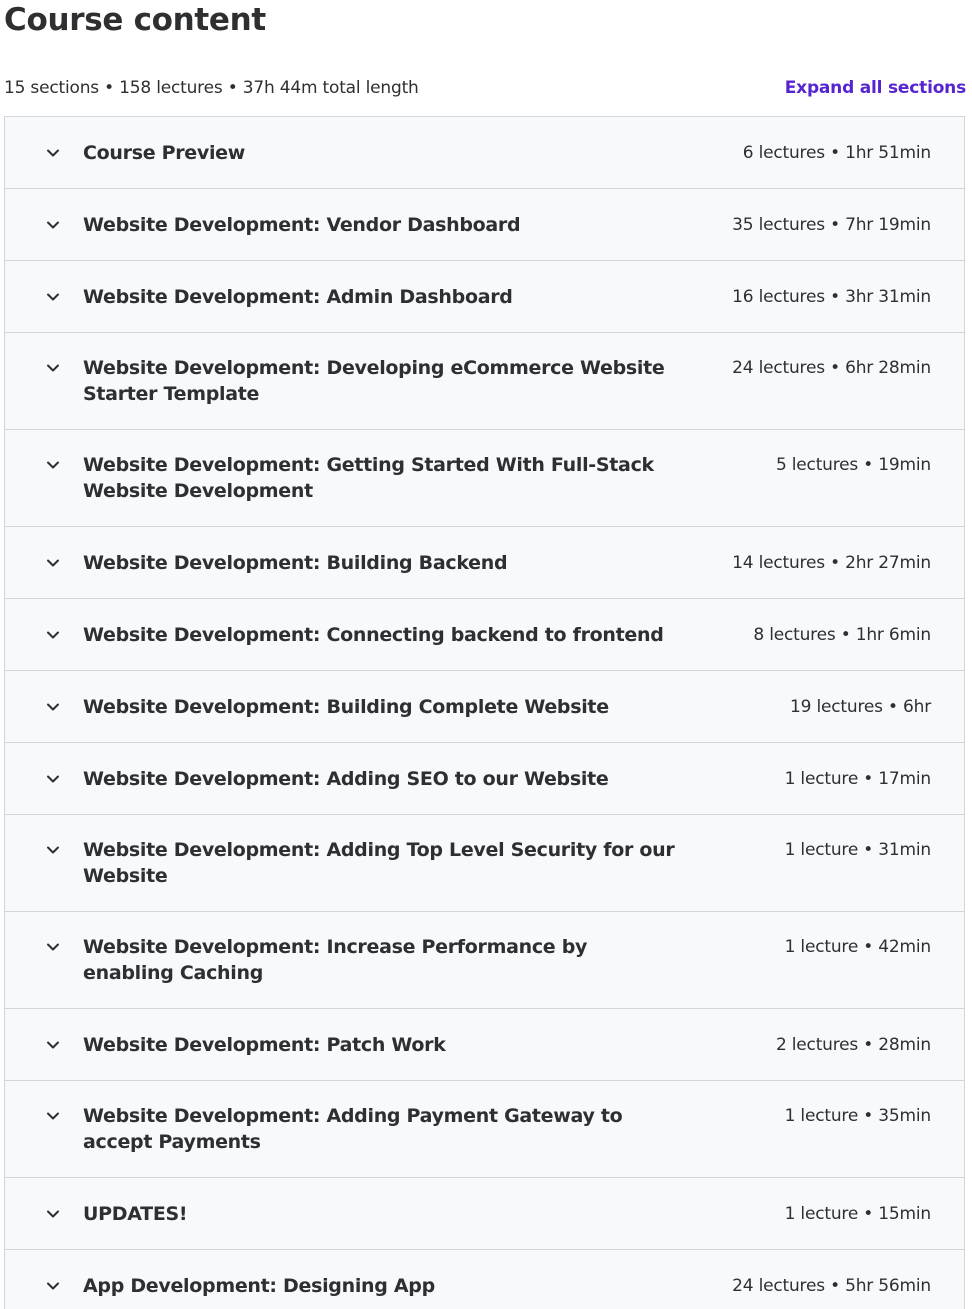 The height and width of the screenshot is (1309, 972). I want to click on section-course-preview: Course Preview 6 lectures • 1hr 51min, so click(484, 153).